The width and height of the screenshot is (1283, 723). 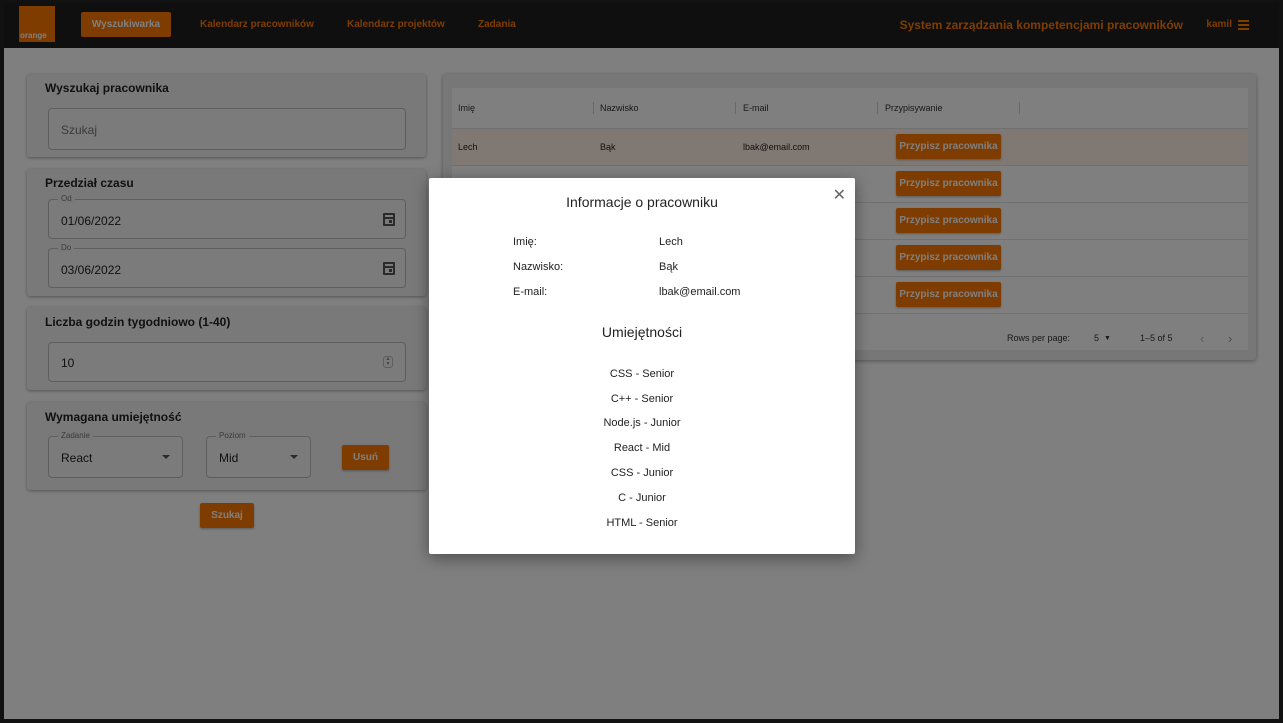 What do you see at coordinates (525, 242) in the screenshot?
I see `first-name-label: Imię:` at bounding box center [525, 242].